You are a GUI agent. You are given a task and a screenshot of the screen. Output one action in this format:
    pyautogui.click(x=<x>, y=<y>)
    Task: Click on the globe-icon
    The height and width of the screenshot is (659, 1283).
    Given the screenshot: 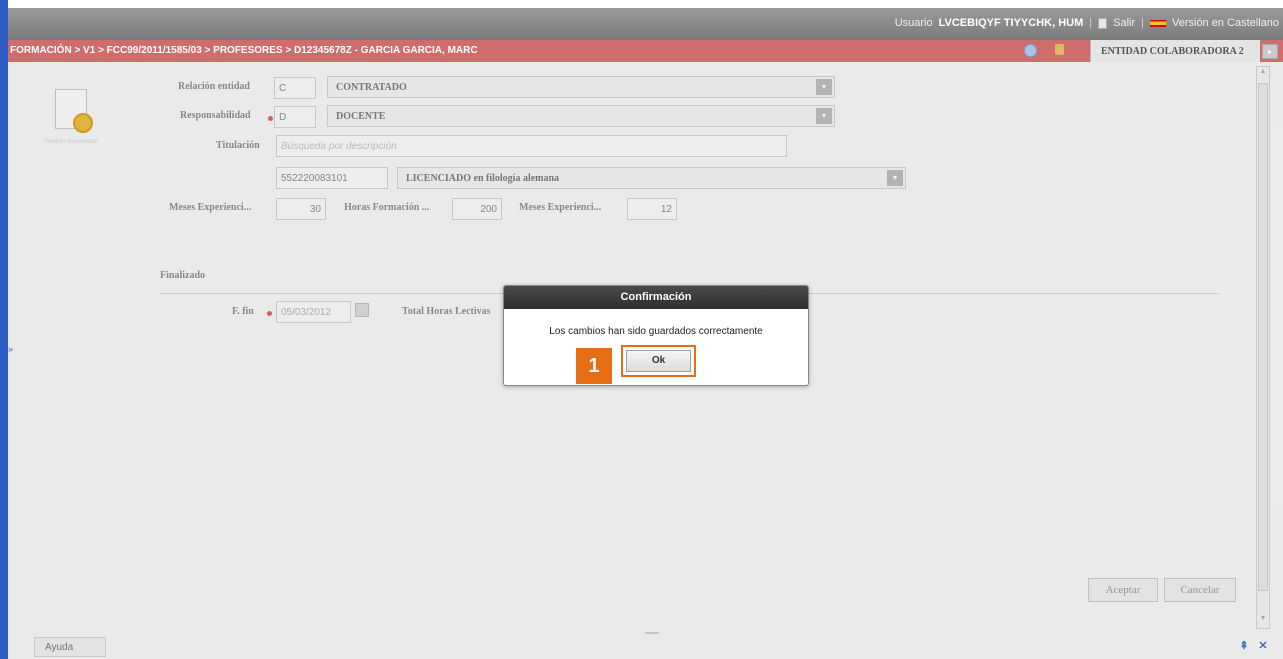 What is the action you would take?
    pyautogui.click(x=1030, y=50)
    